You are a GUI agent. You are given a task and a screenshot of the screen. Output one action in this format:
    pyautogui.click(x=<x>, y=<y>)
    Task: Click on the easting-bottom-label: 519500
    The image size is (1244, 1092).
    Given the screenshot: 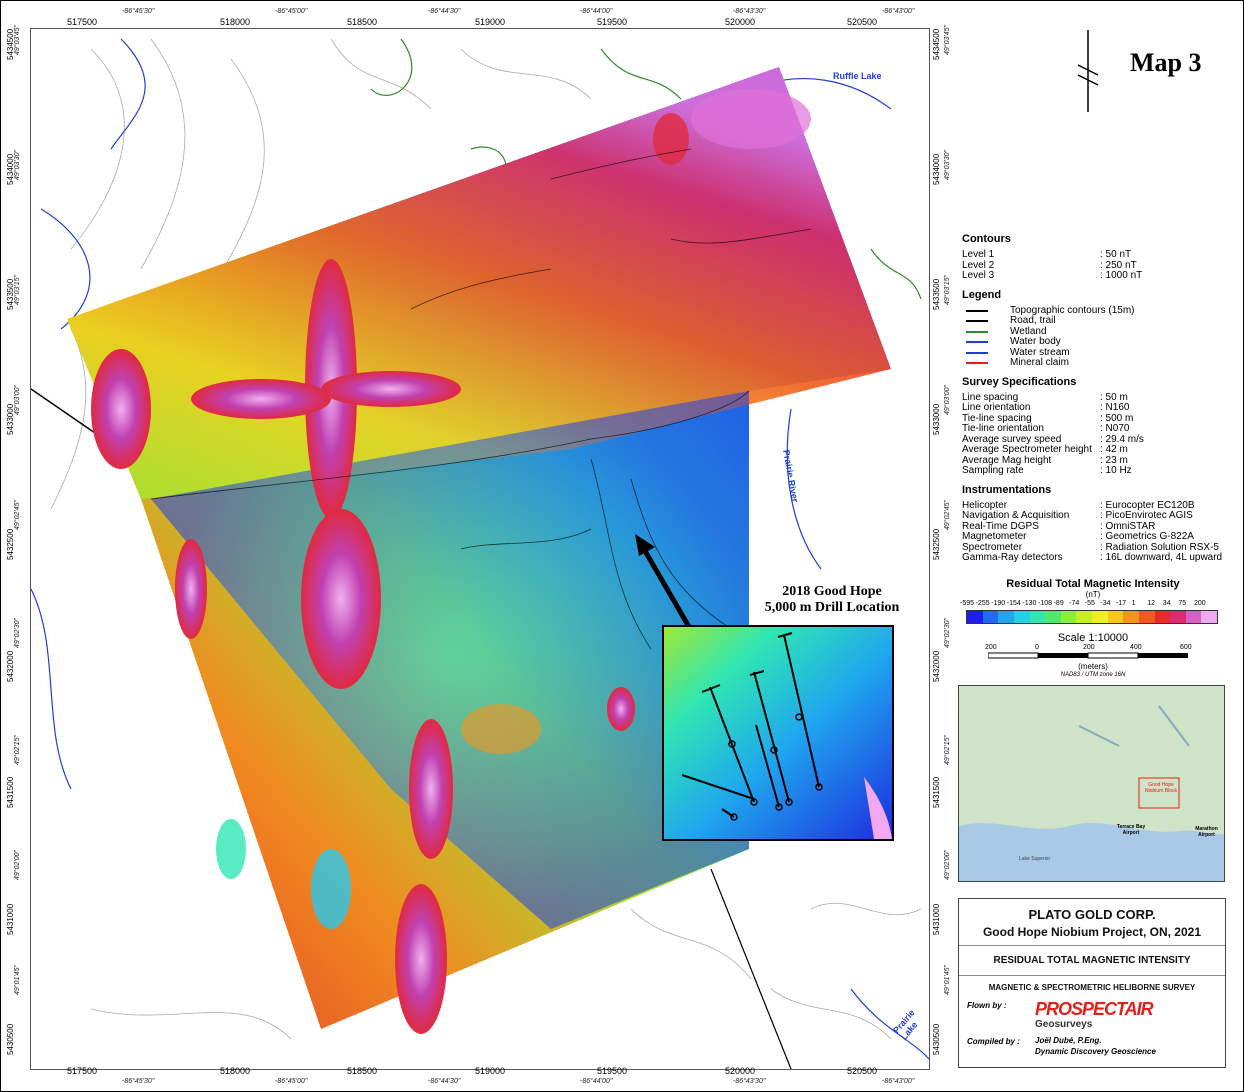 What is the action you would take?
    pyautogui.click(x=612, y=1071)
    